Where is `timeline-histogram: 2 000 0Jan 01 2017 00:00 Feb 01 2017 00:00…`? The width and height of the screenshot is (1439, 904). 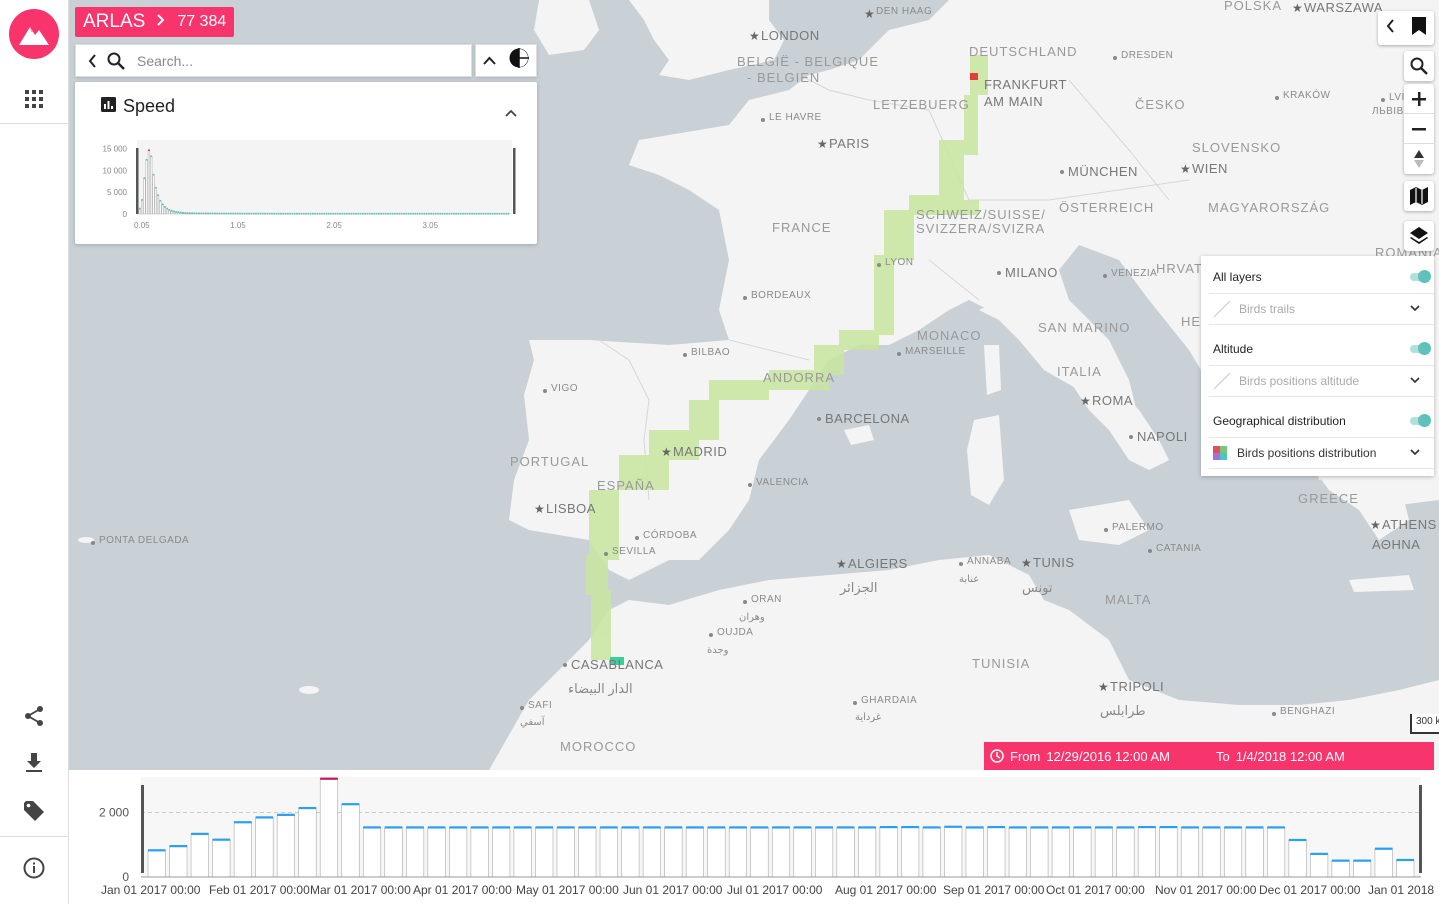
timeline-histogram: 2 000 0Jan 01 2017 00:00 Feb 01 2017 00:00… is located at coordinates (757, 837).